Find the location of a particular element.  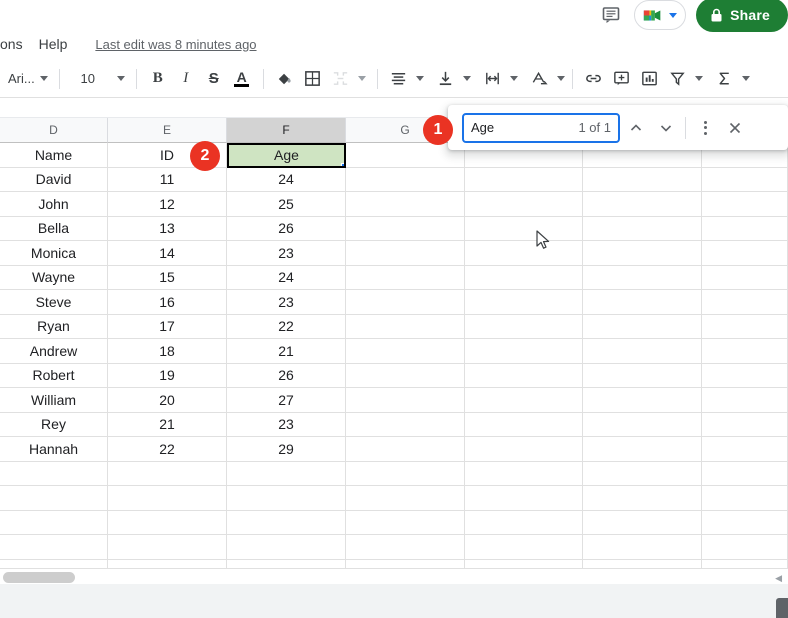

grid-cell: 11 is located at coordinates (167, 179).